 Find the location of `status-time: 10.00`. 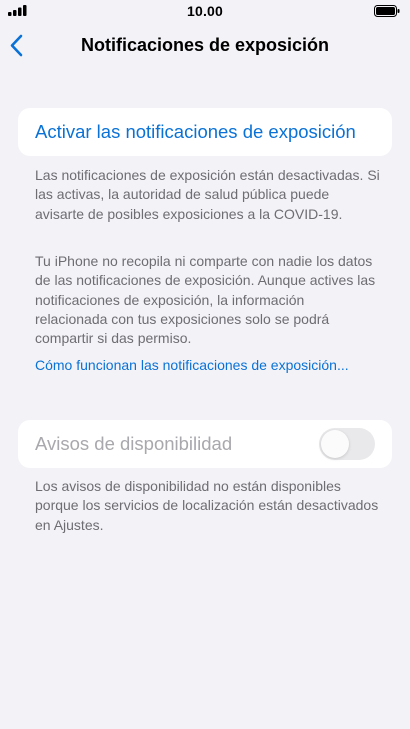

status-time: 10.00 is located at coordinates (205, 11).